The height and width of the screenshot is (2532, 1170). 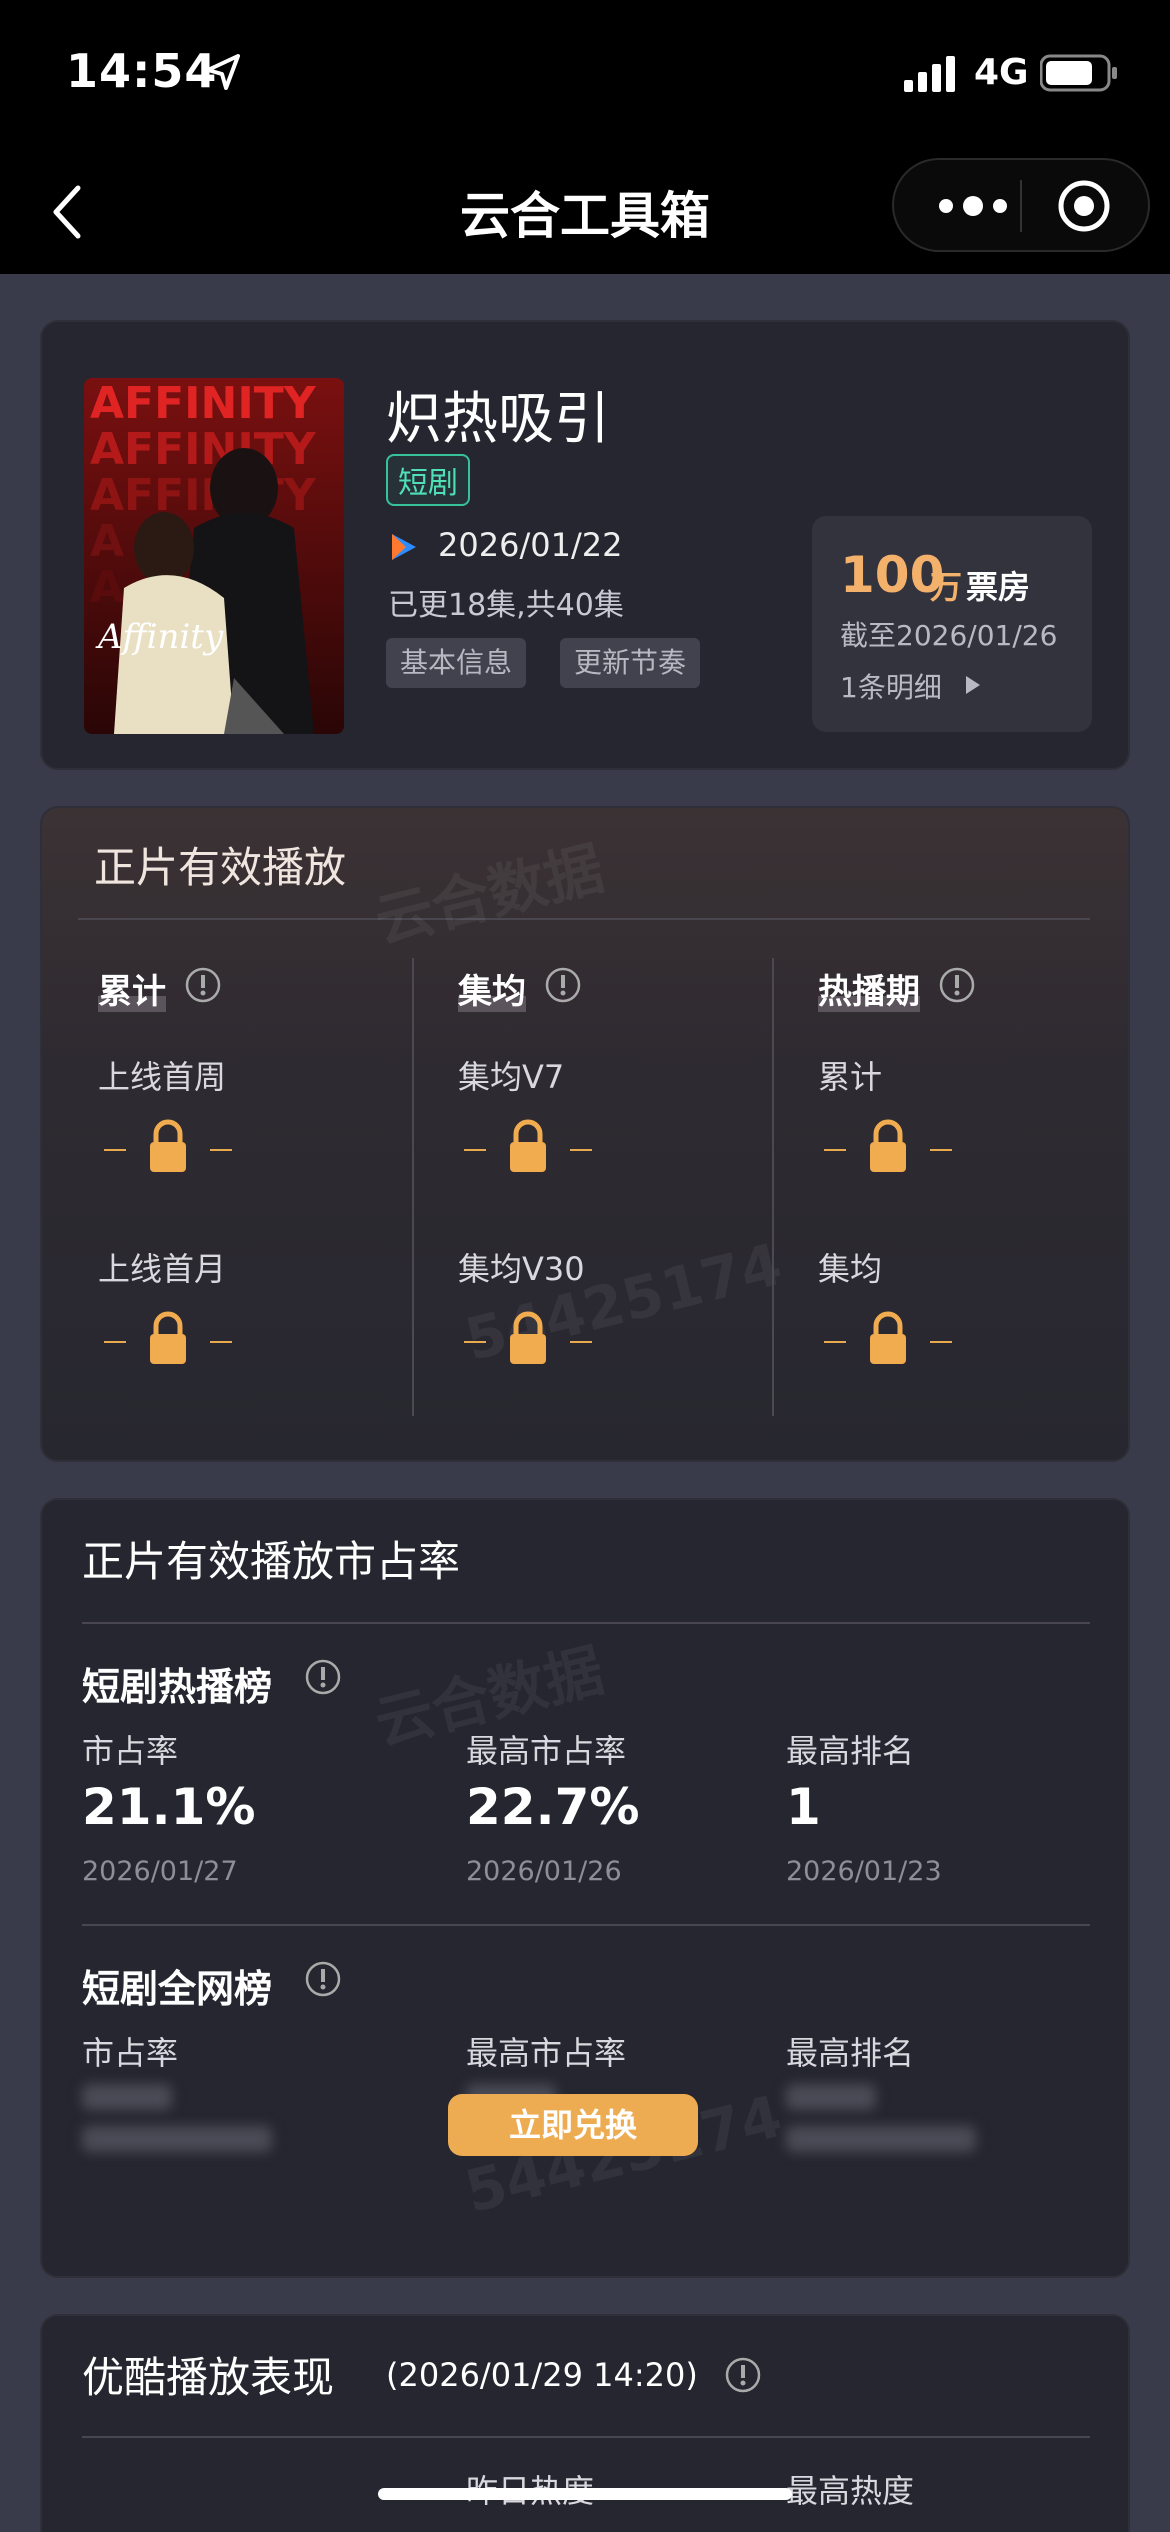 What do you see at coordinates (864, 1871) in the screenshot?
I see `max-rank-date: 2026/01/23` at bounding box center [864, 1871].